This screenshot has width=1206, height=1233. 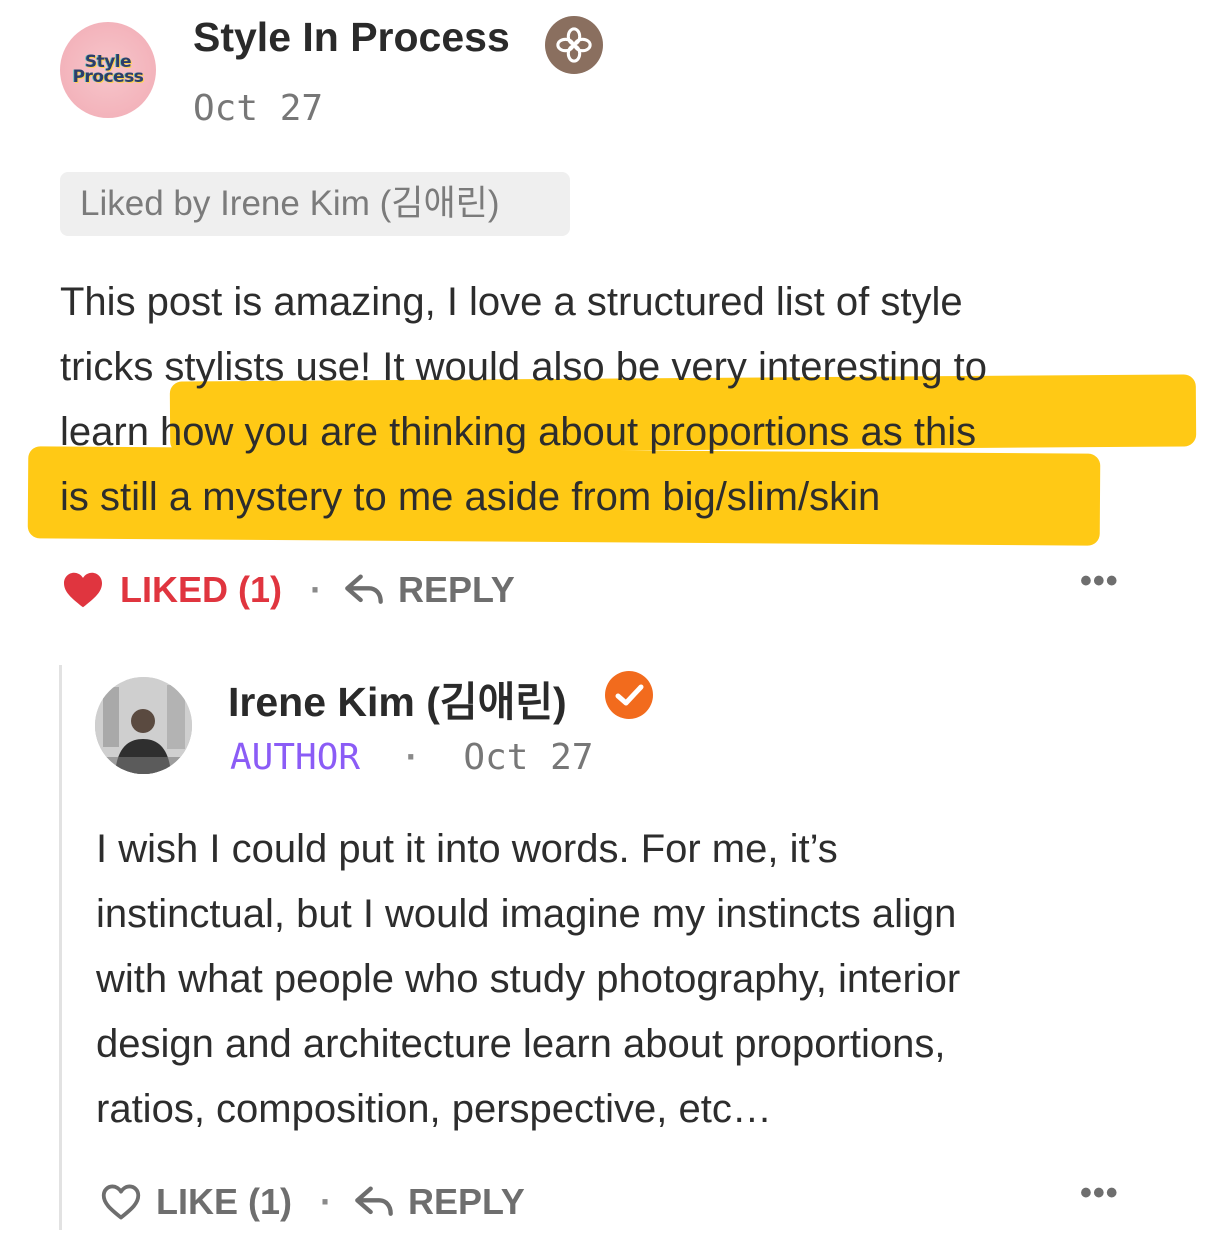 I want to click on like-label: LIKE (1), so click(x=224, y=1201).